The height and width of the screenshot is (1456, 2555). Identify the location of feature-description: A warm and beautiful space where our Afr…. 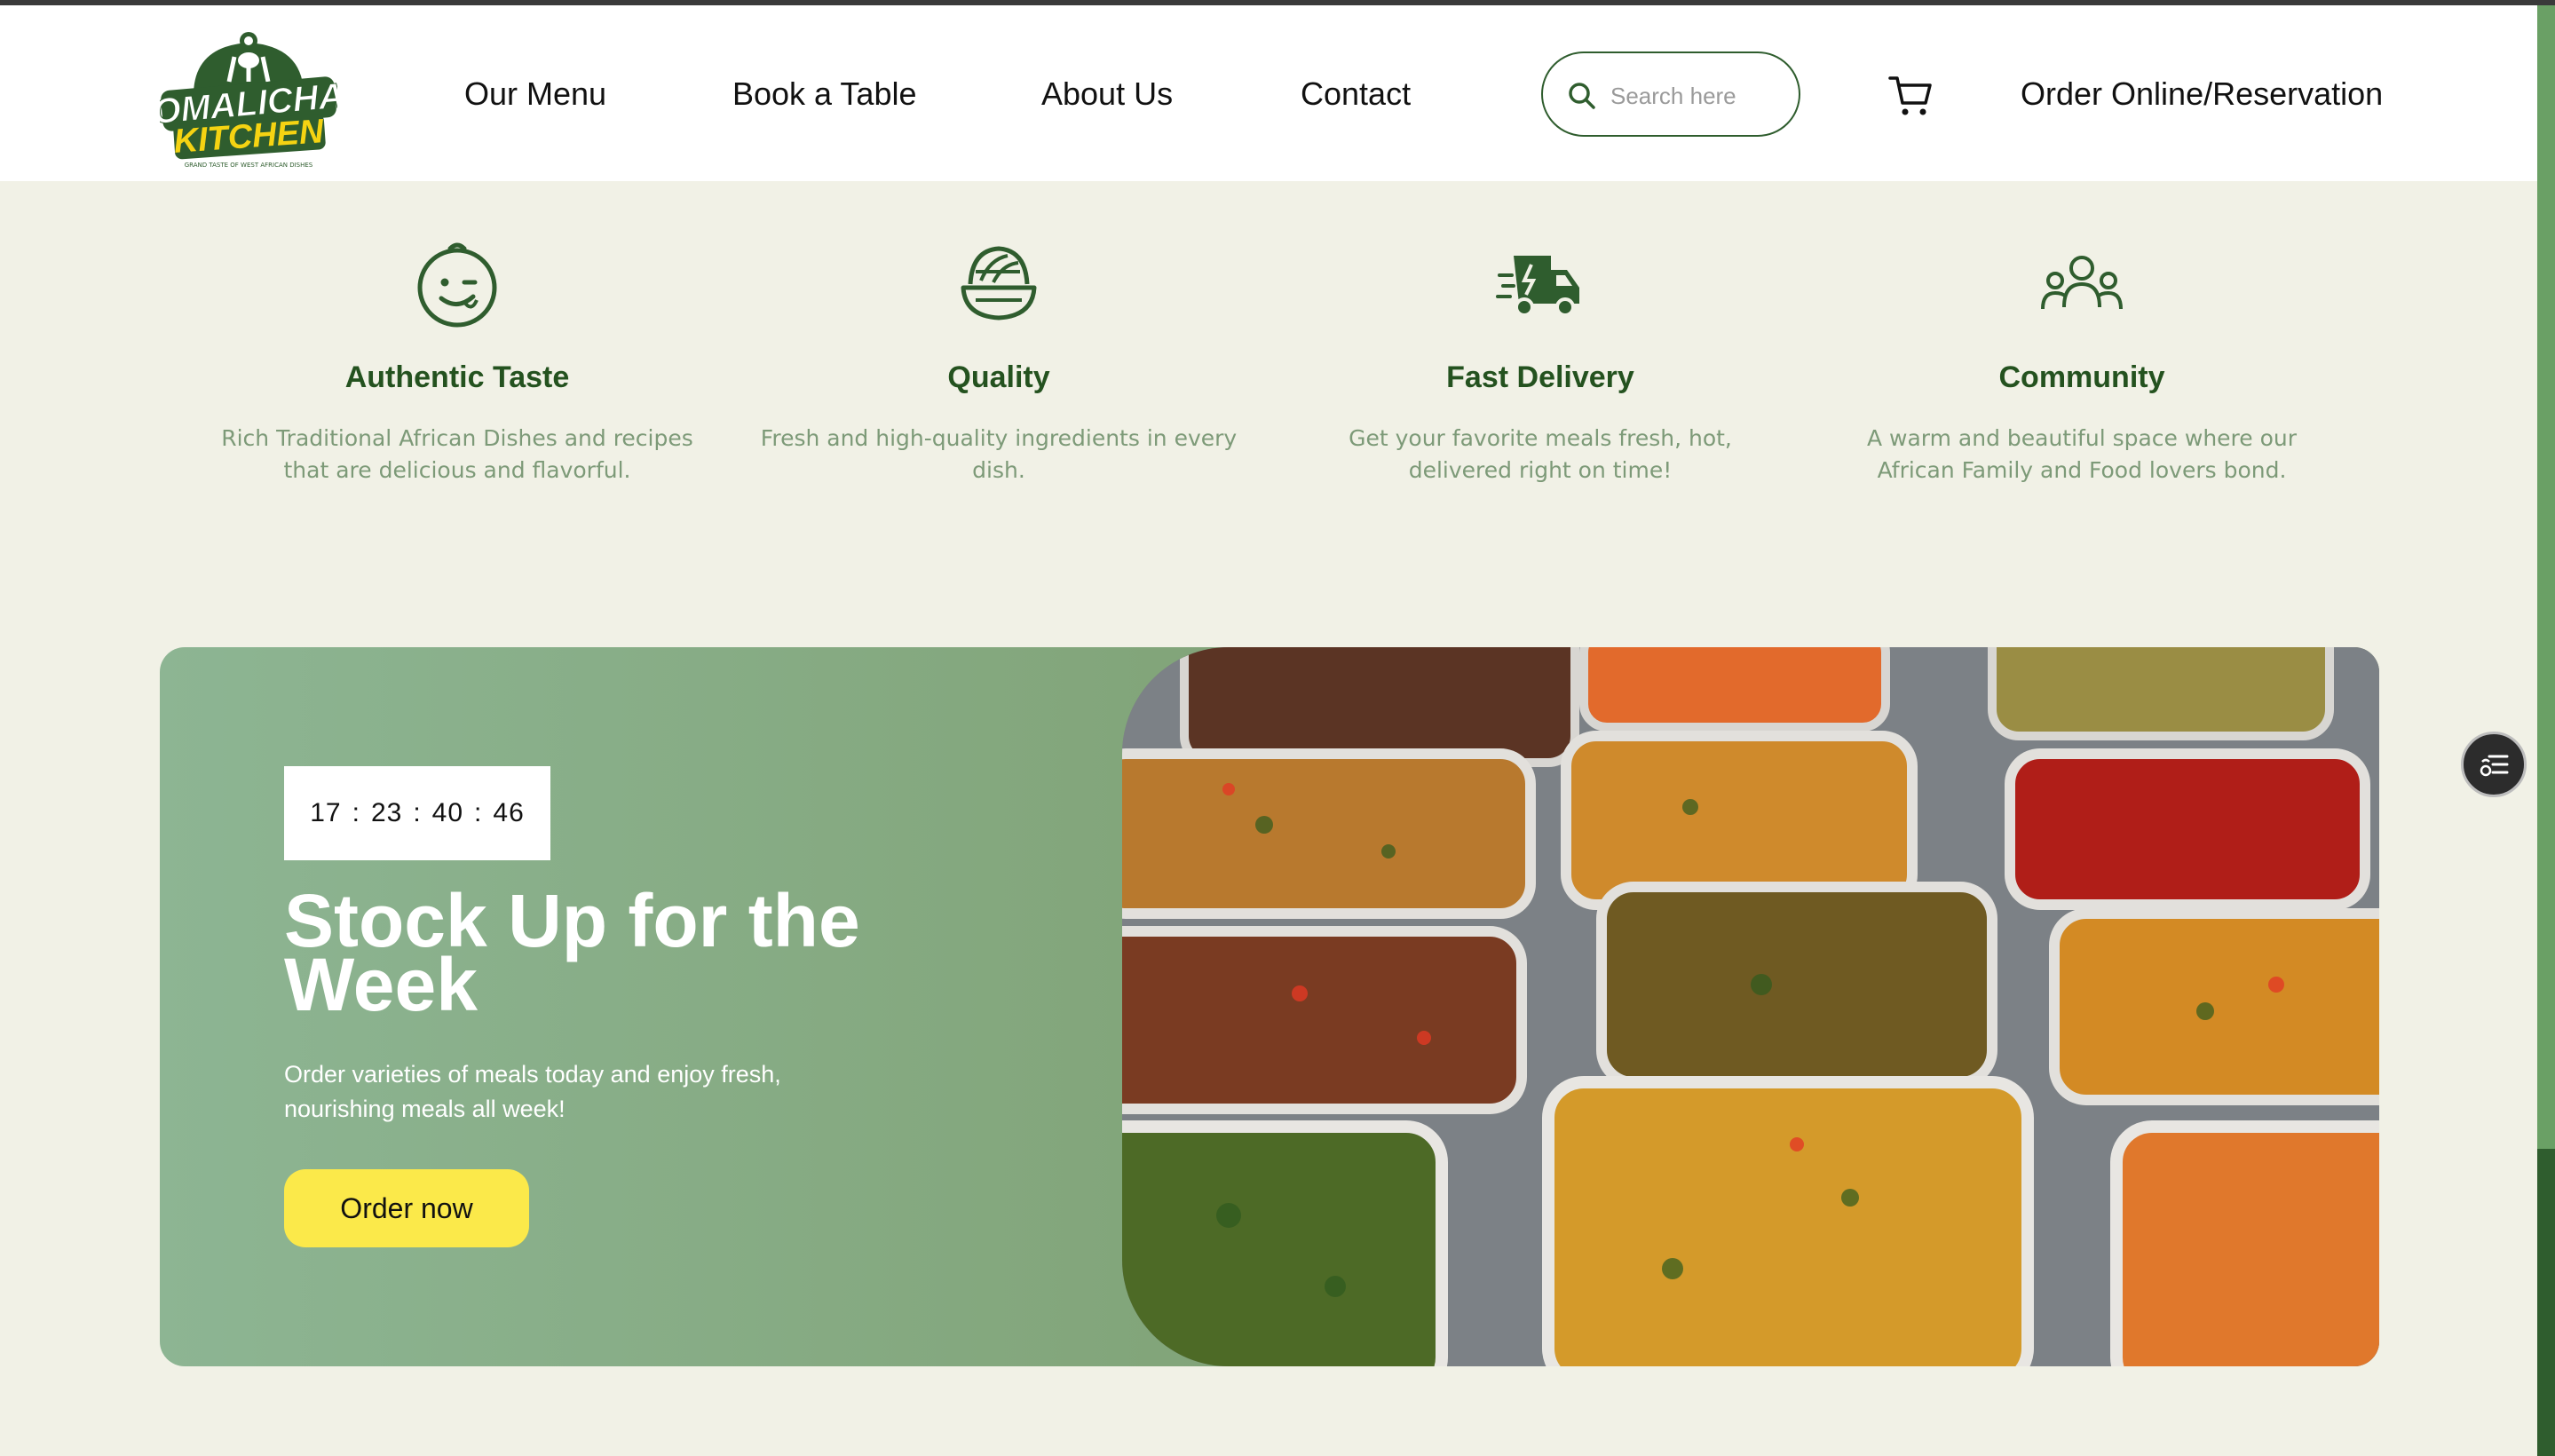
(2082, 454).